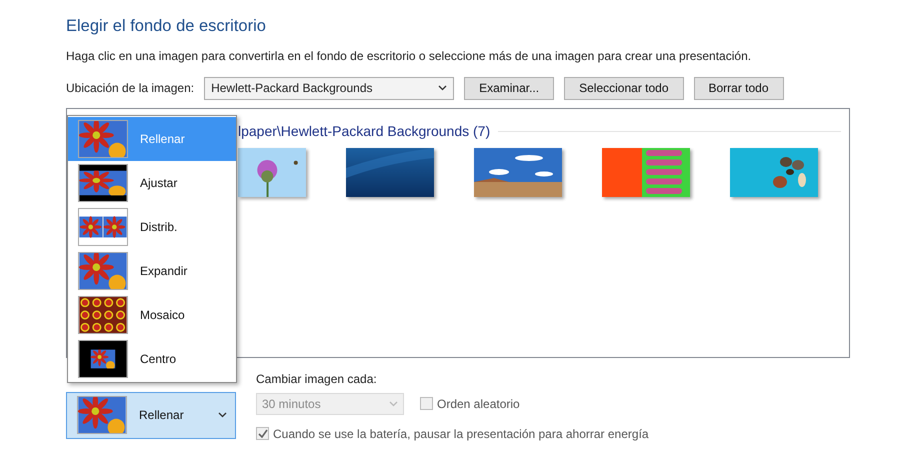 The width and height of the screenshot is (922, 466). I want to click on location-label: Ubicación de la imagen:, so click(130, 89).